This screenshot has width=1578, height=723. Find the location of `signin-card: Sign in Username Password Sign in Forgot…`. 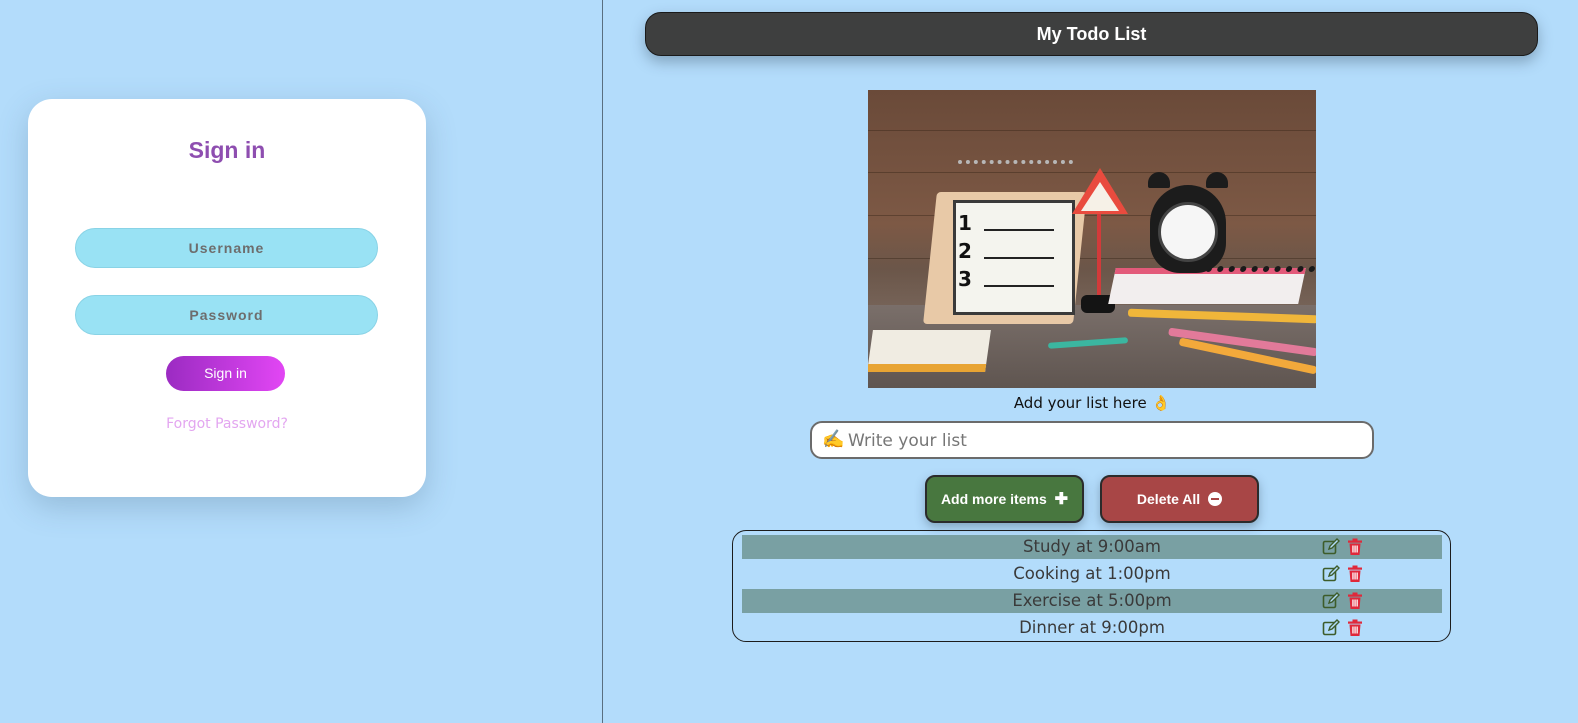

signin-card: Sign in Username Password Sign in Forgot… is located at coordinates (227, 298).